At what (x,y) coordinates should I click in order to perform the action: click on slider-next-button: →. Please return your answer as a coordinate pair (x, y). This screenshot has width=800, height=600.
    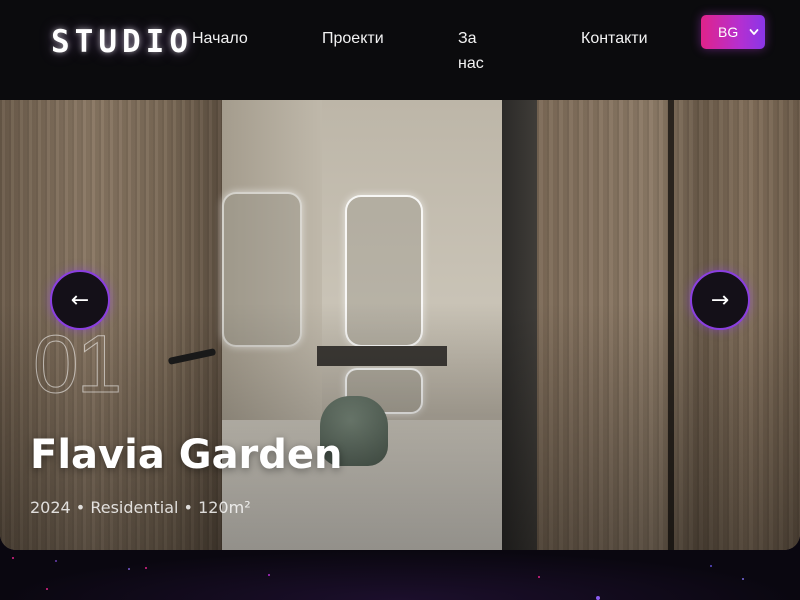
    Looking at the image, I should click on (720, 300).